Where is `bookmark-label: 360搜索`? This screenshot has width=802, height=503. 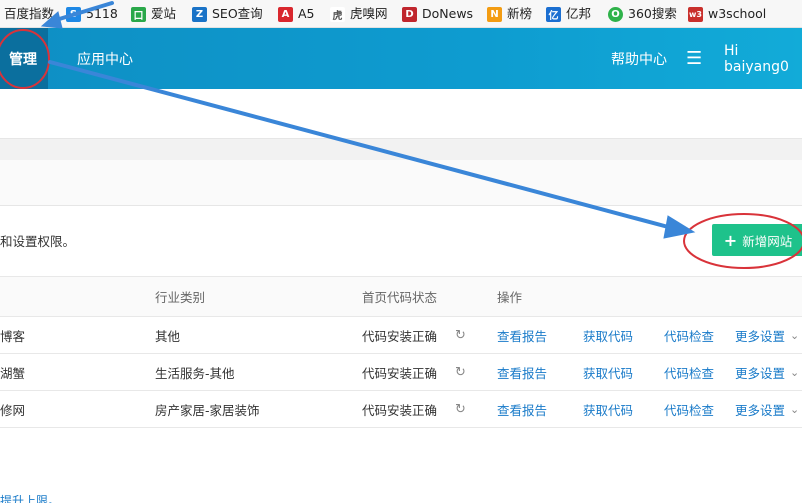
bookmark-label: 360搜索 is located at coordinates (652, 13).